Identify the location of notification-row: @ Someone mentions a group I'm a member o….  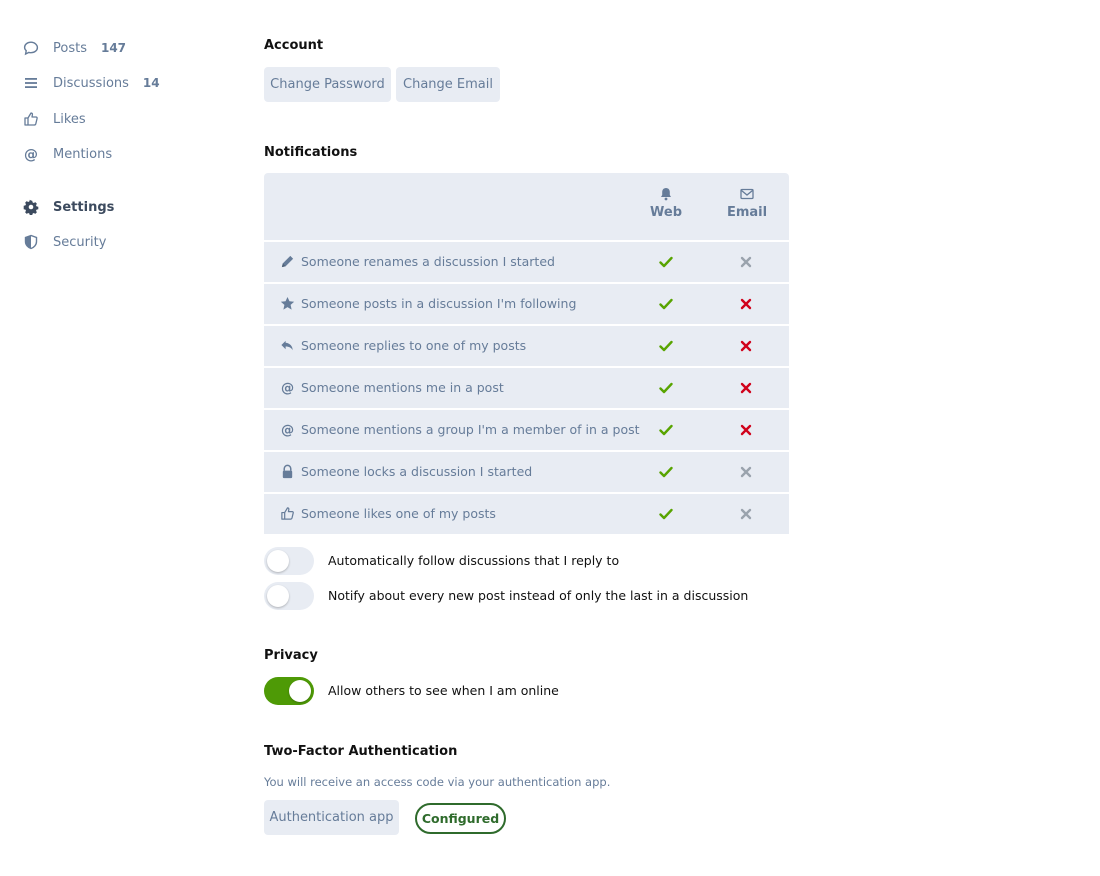
(526, 430).